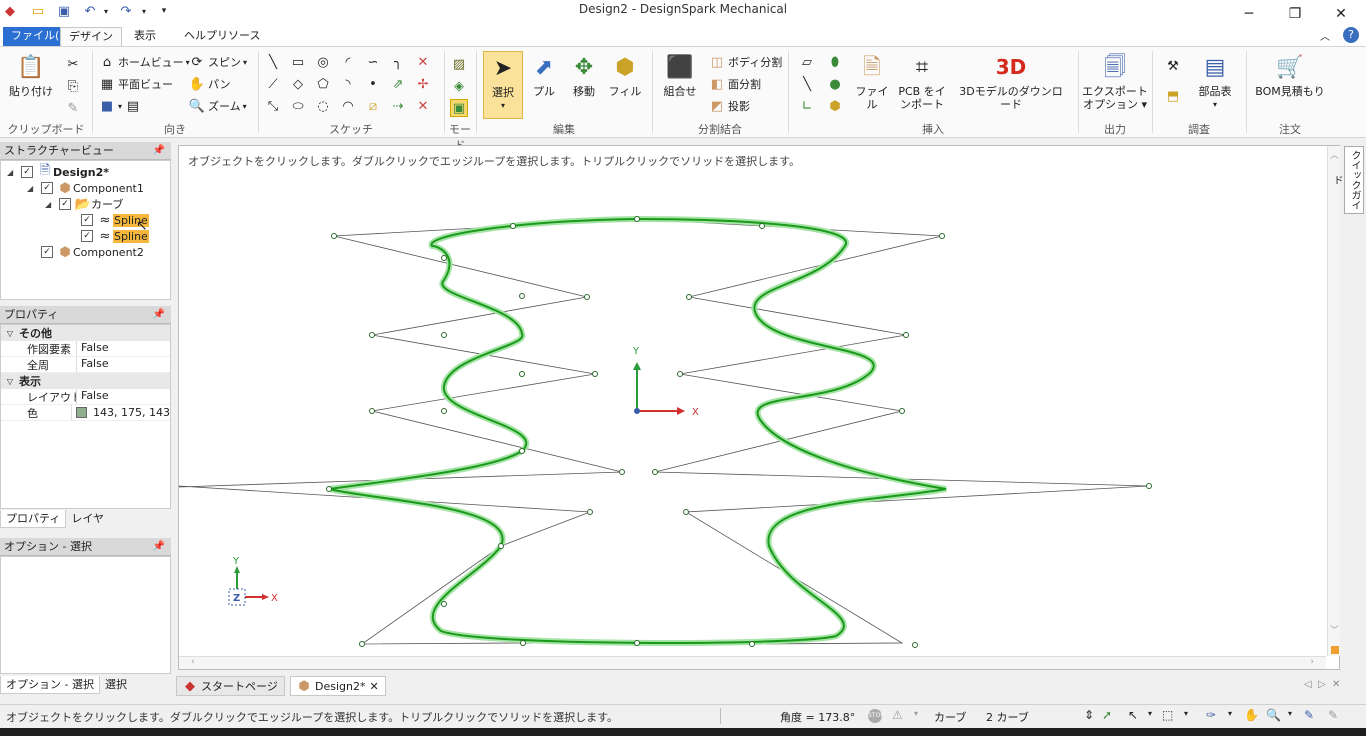  Describe the element at coordinates (373, 686) in the screenshot. I see `close-tab-icon: ✕` at that location.